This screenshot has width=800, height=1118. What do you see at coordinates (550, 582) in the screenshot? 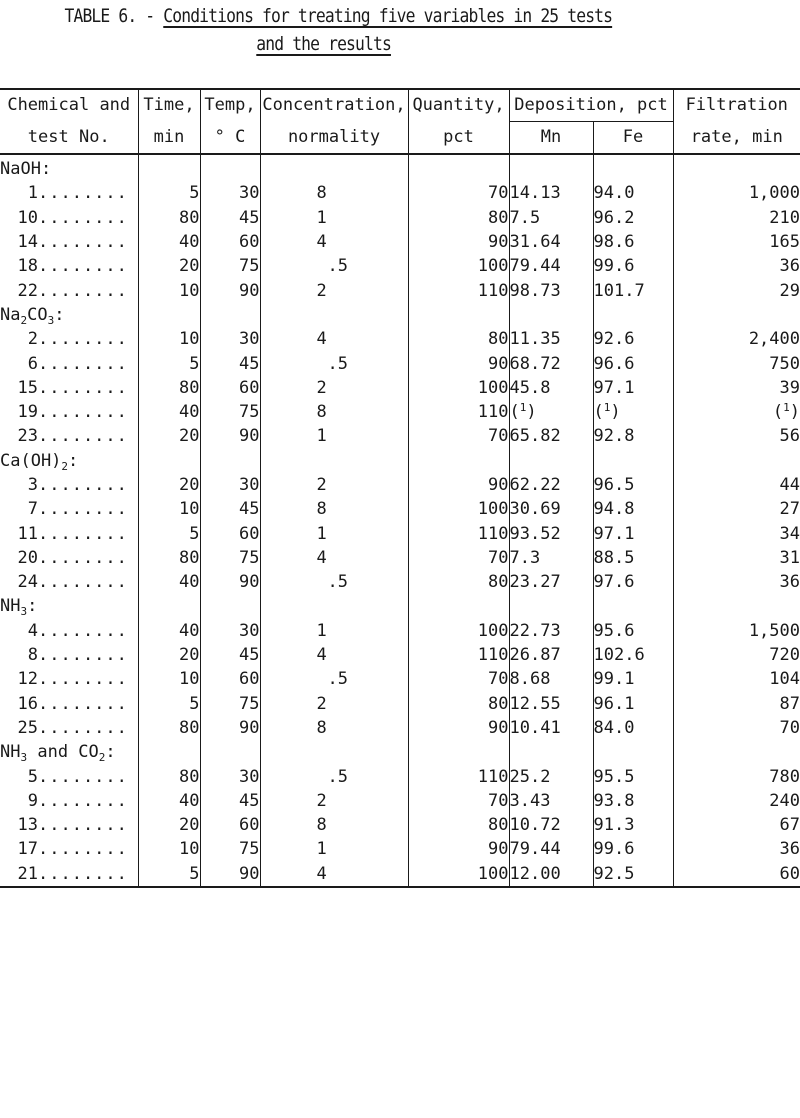
I see `mn-deposition-cell: 23.27` at bounding box center [550, 582].